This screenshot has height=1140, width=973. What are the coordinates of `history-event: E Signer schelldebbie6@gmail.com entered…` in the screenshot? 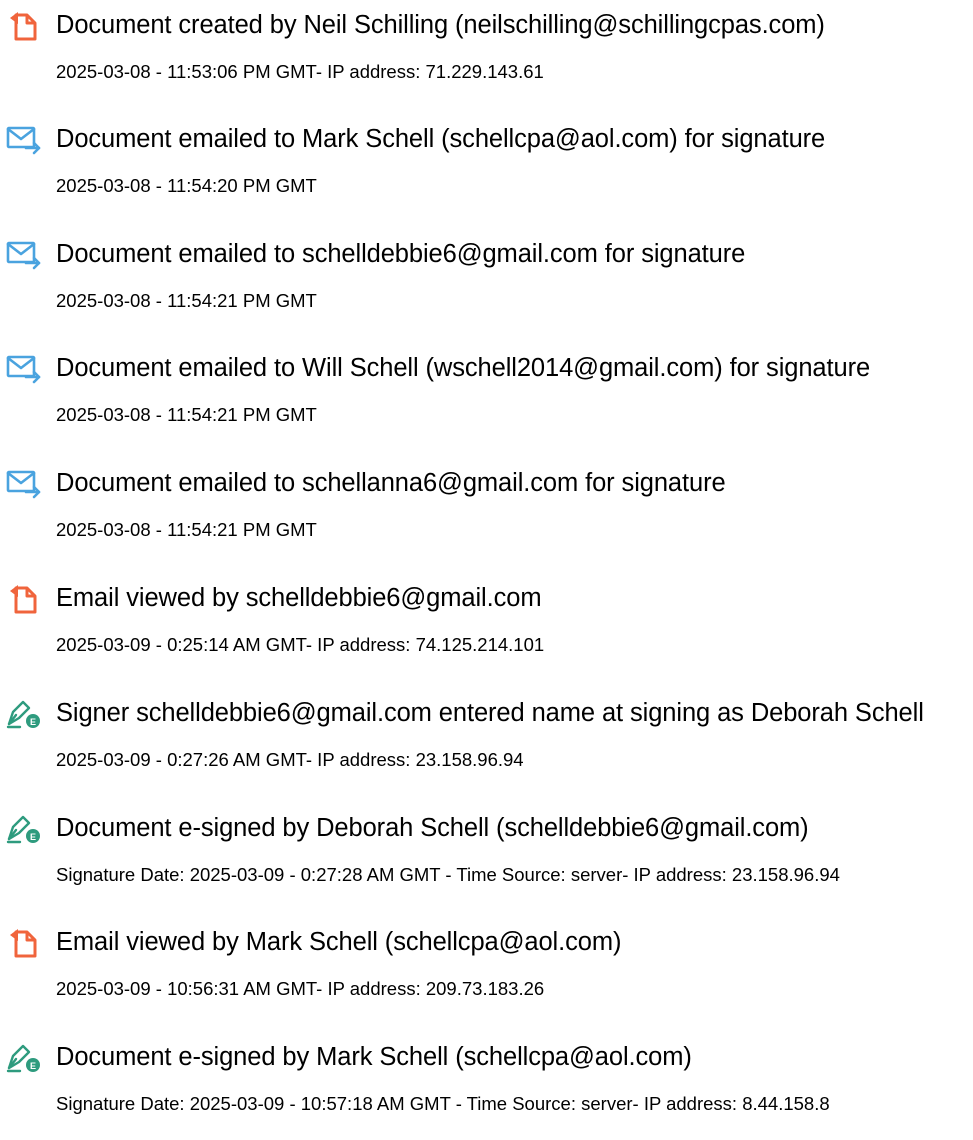 It's located at (486, 746).